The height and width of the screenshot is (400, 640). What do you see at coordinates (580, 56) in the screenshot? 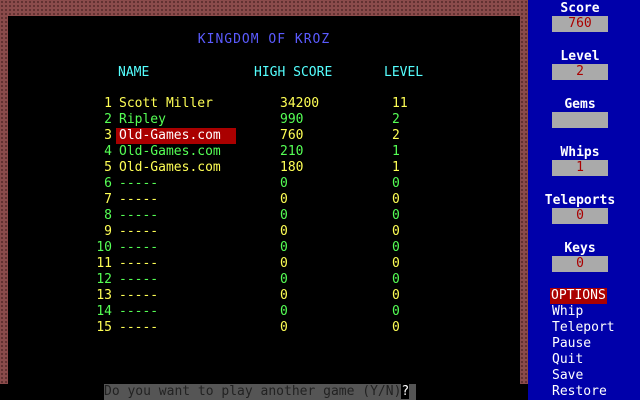
I see `level-label: Level` at bounding box center [580, 56].